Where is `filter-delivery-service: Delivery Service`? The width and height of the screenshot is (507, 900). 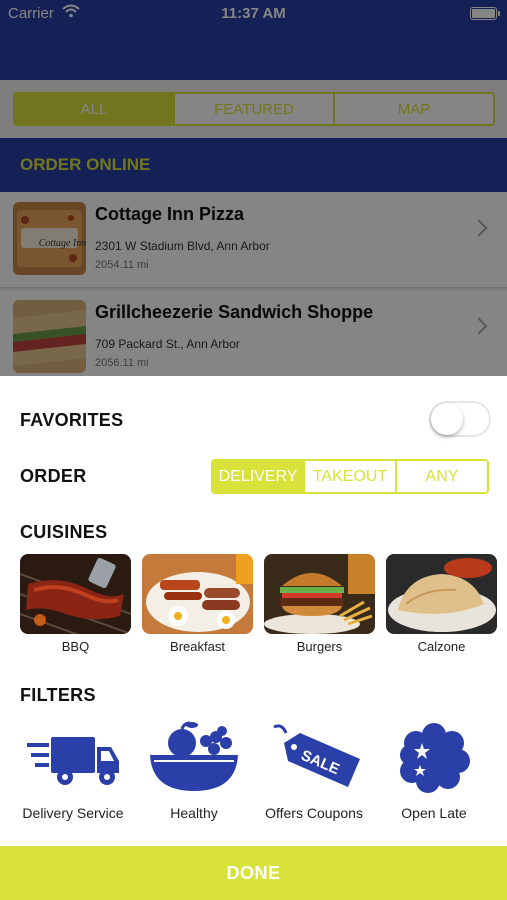 filter-delivery-service: Delivery Service is located at coordinates (73, 771).